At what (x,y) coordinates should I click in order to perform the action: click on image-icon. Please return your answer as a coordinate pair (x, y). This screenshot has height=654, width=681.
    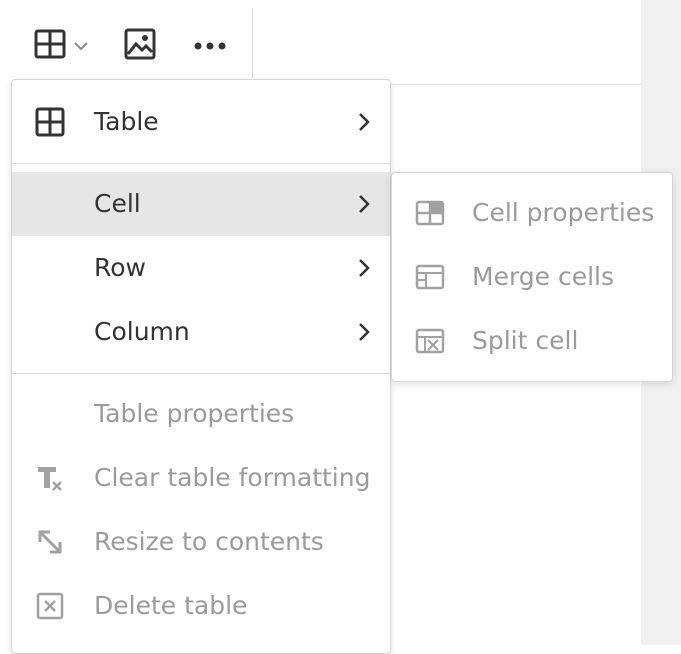
    Looking at the image, I should click on (140, 46).